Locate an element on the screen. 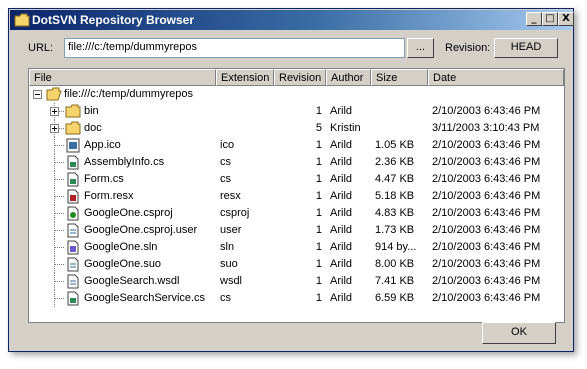 The image size is (587, 369). file-size: 5.18 KB is located at coordinates (395, 196).